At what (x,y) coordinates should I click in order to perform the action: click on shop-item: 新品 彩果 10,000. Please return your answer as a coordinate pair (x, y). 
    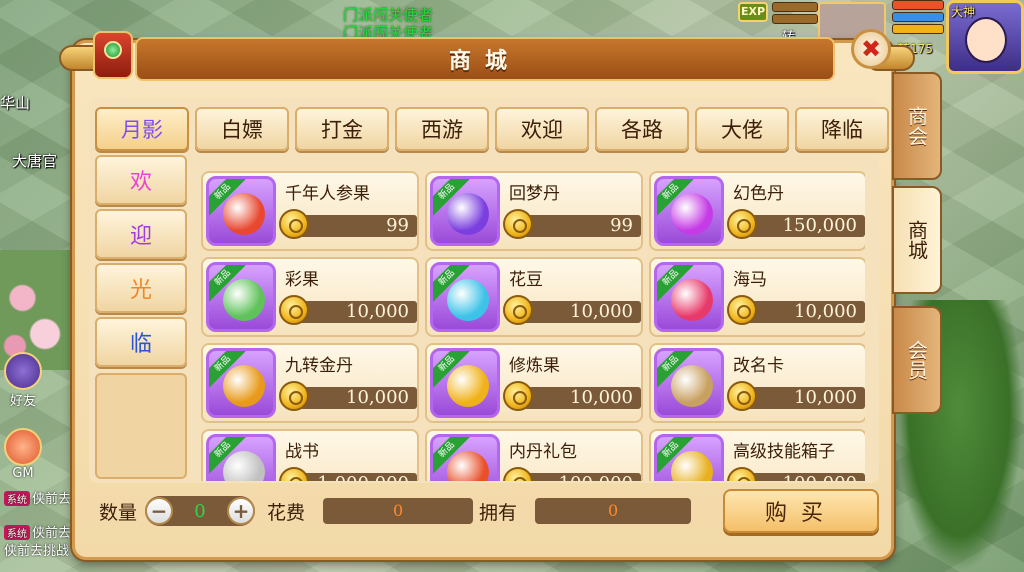
    Looking at the image, I should click on (310, 297).